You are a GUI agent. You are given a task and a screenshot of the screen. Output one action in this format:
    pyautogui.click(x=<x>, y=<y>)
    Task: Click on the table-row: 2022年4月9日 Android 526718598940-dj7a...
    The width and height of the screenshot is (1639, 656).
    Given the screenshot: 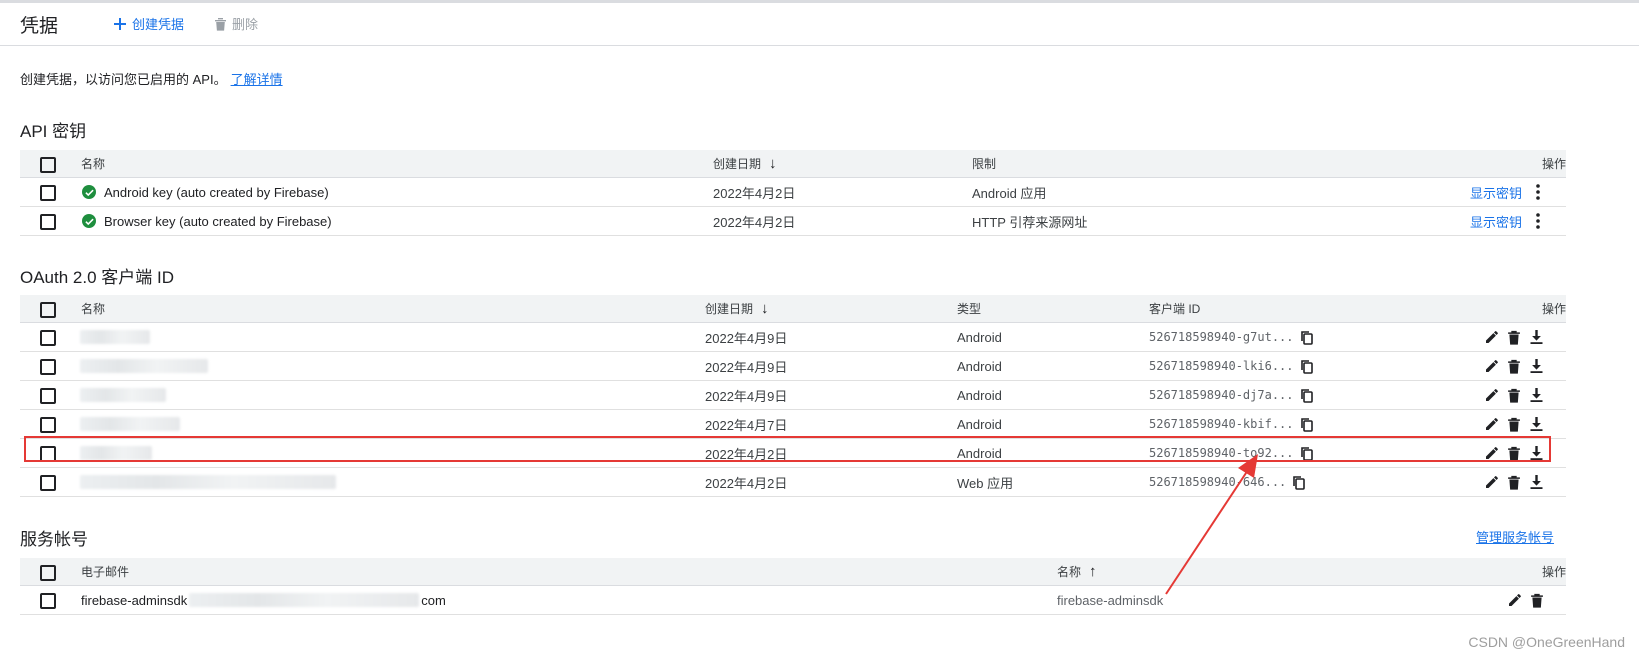 What is the action you would take?
    pyautogui.click(x=793, y=395)
    